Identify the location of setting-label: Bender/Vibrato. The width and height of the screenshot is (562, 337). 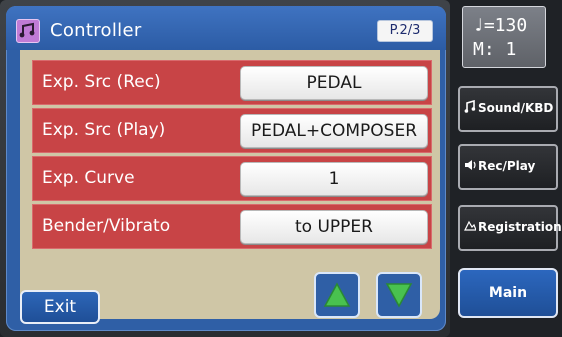
(106, 226).